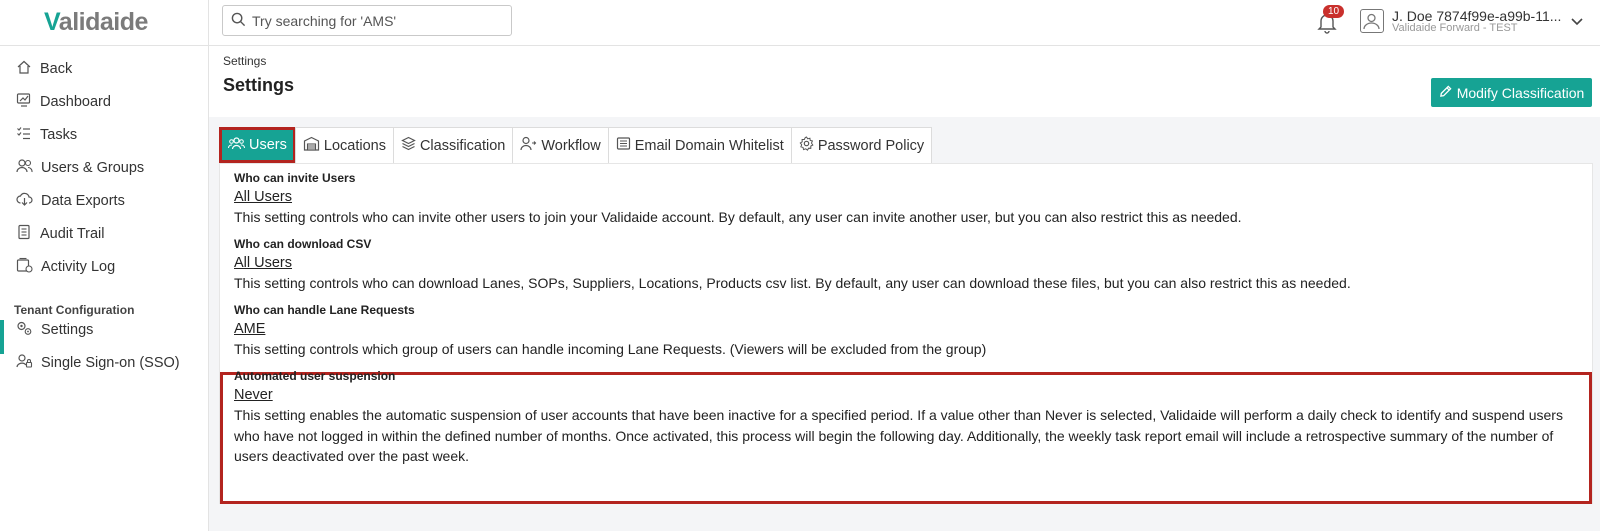 The height and width of the screenshot is (531, 1600). I want to click on audit-icon, so click(28, 234).